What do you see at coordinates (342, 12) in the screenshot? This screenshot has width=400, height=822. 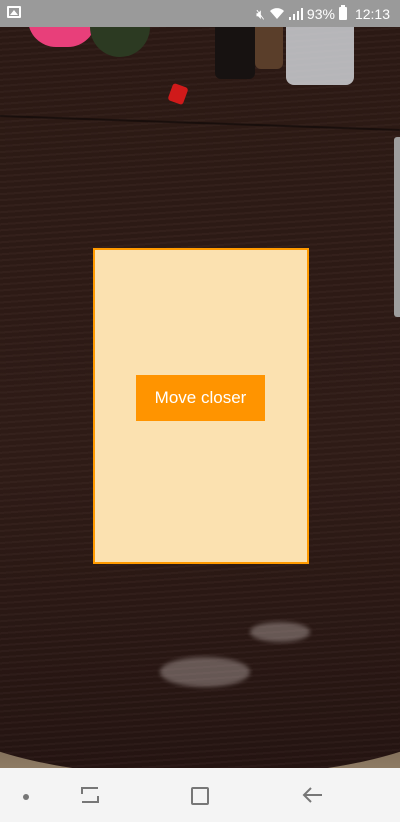 I see `battery-icon` at bounding box center [342, 12].